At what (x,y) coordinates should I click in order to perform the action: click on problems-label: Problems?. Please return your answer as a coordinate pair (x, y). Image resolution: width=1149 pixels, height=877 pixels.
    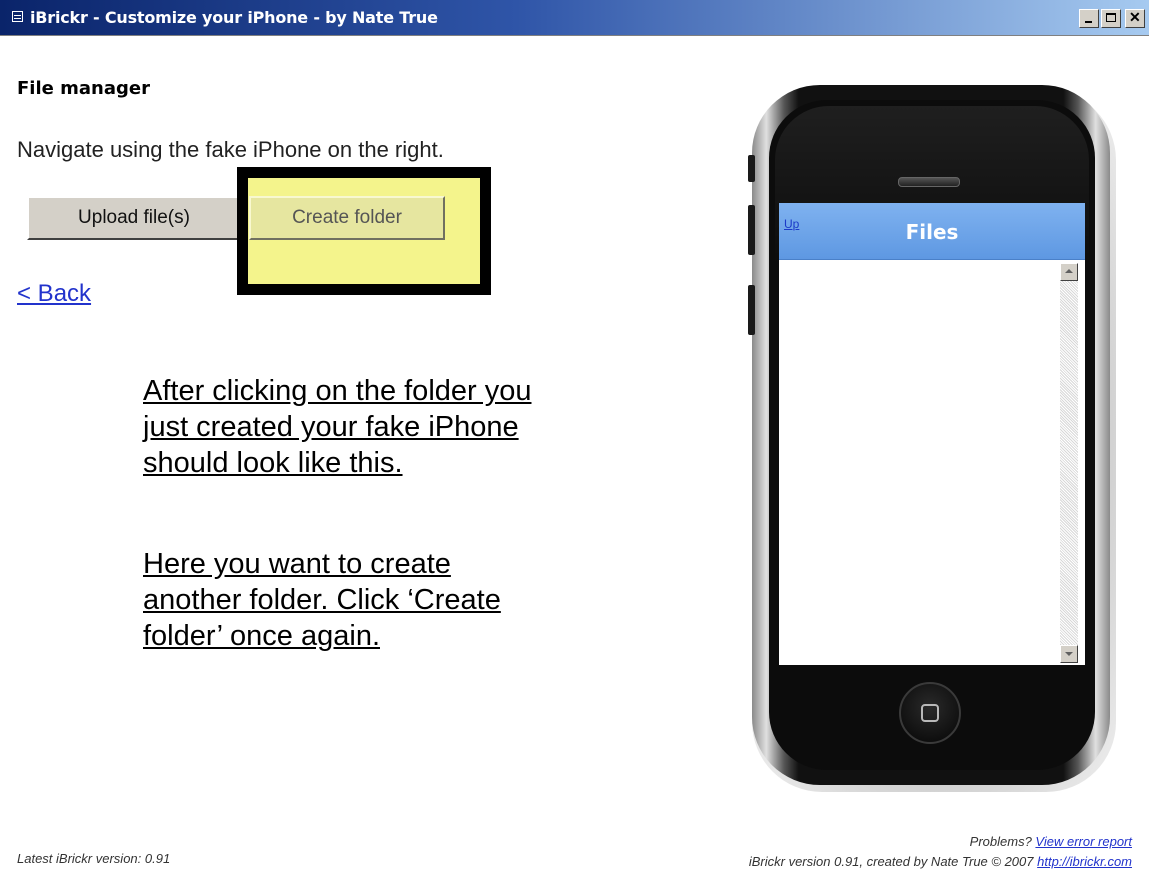
    Looking at the image, I should click on (1000, 841).